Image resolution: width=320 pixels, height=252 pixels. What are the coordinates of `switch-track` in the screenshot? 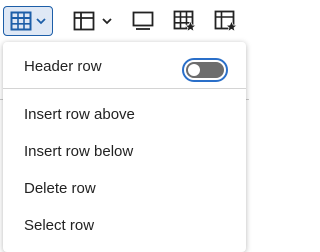 It's located at (205, 70).